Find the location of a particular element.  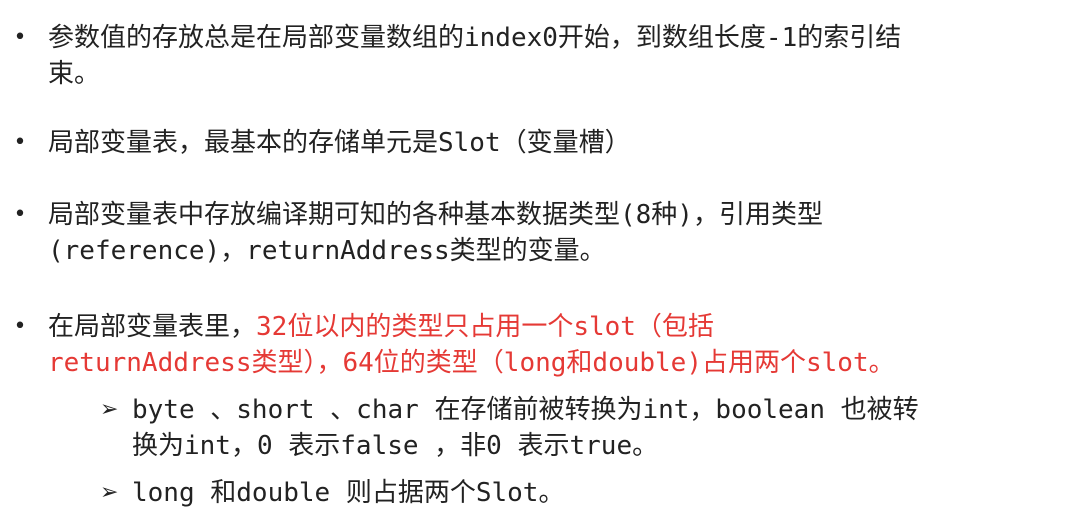

bullet-3-line-2: (reference)，returnAddress类型的变量。 is located at coordinates (327, 251).